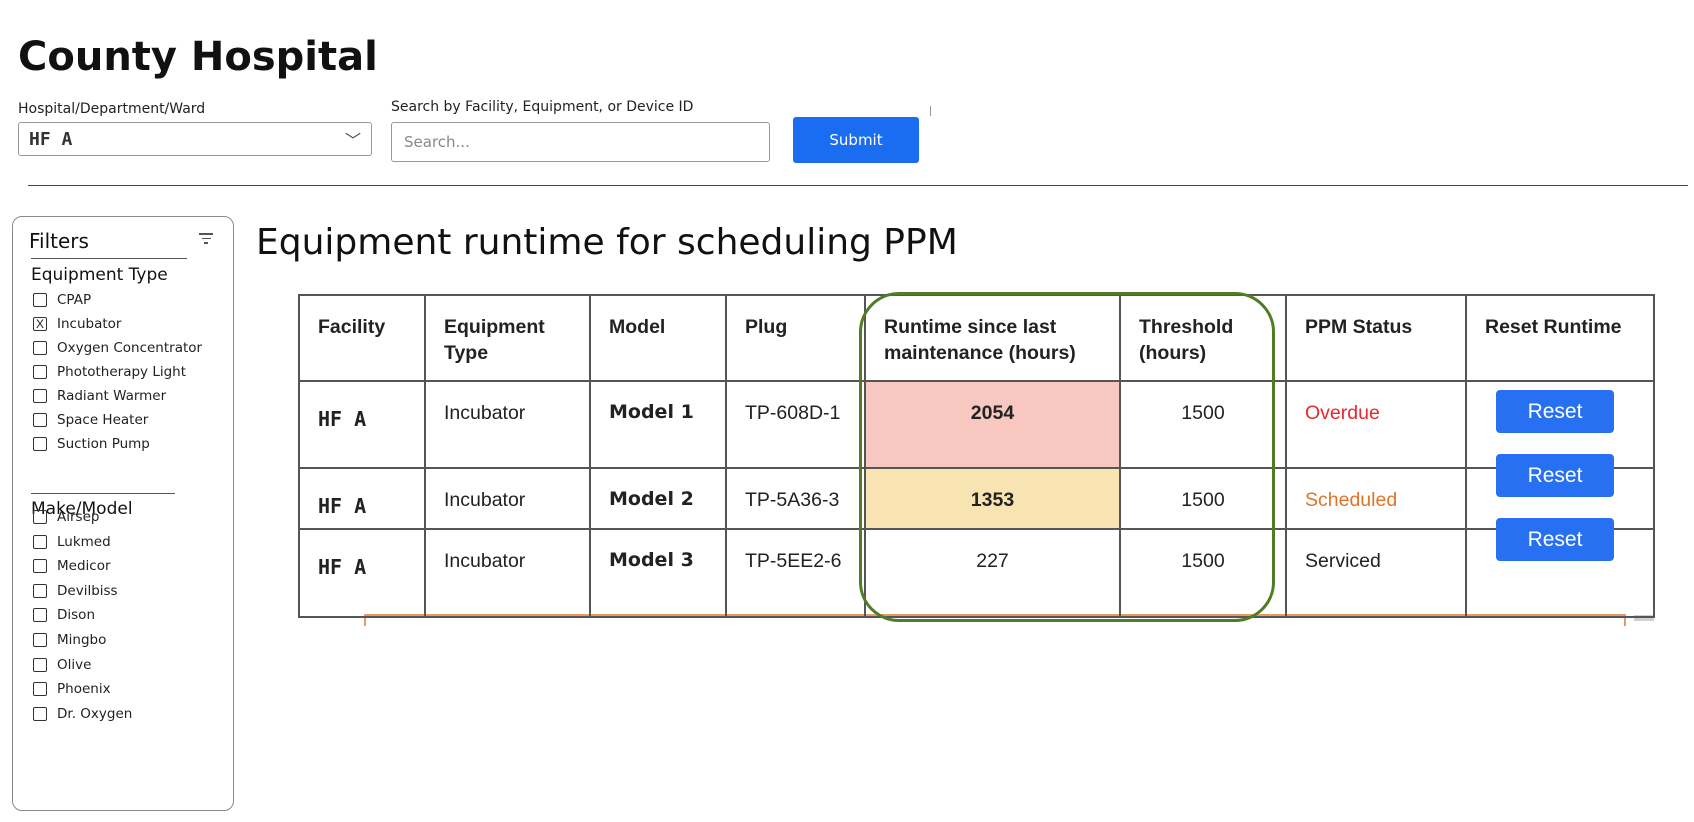 This screenshot has height=822, width=1694. What do you see at coordinates (658, 338) in the screenshot?
I see `header-model: Model` at bounding box center [658, 338].